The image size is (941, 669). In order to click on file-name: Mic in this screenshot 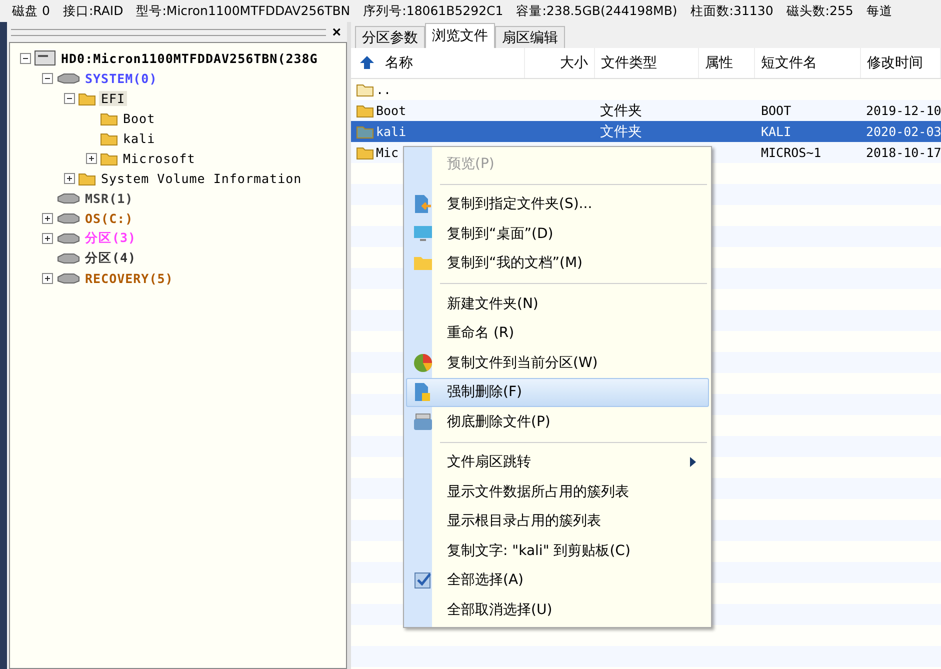, I will do `click(387, 152)`.